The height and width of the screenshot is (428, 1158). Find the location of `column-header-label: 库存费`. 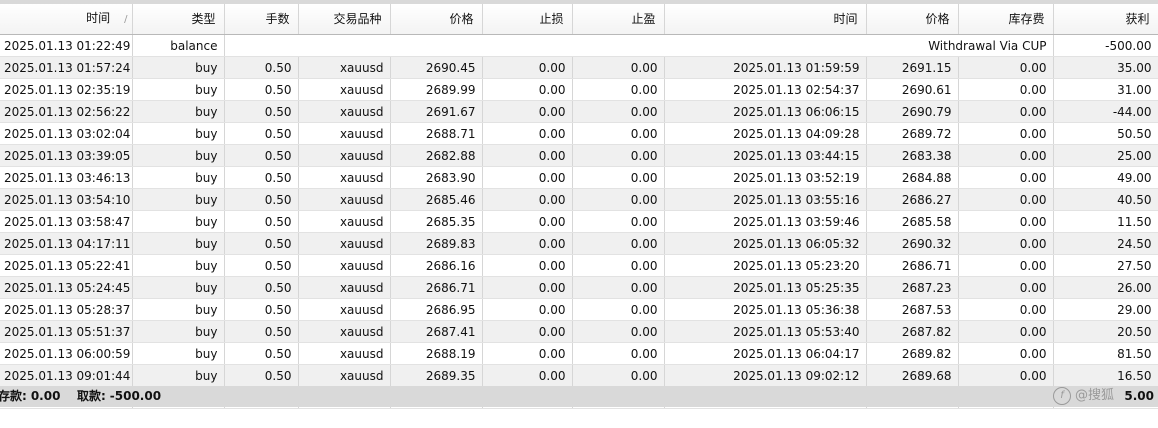

column-header-label: 库存费 is located at coordinates (1026, 19).